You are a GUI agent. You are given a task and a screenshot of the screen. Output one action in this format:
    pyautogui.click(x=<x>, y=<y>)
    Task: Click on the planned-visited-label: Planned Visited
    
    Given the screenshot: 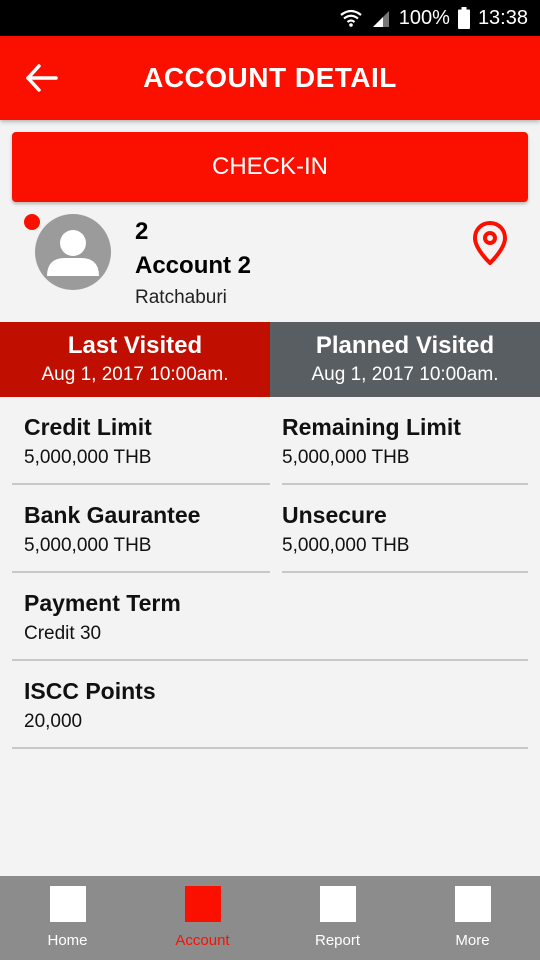 What is the action you would take?
    pyautogui.click(x=405, y=345)
    